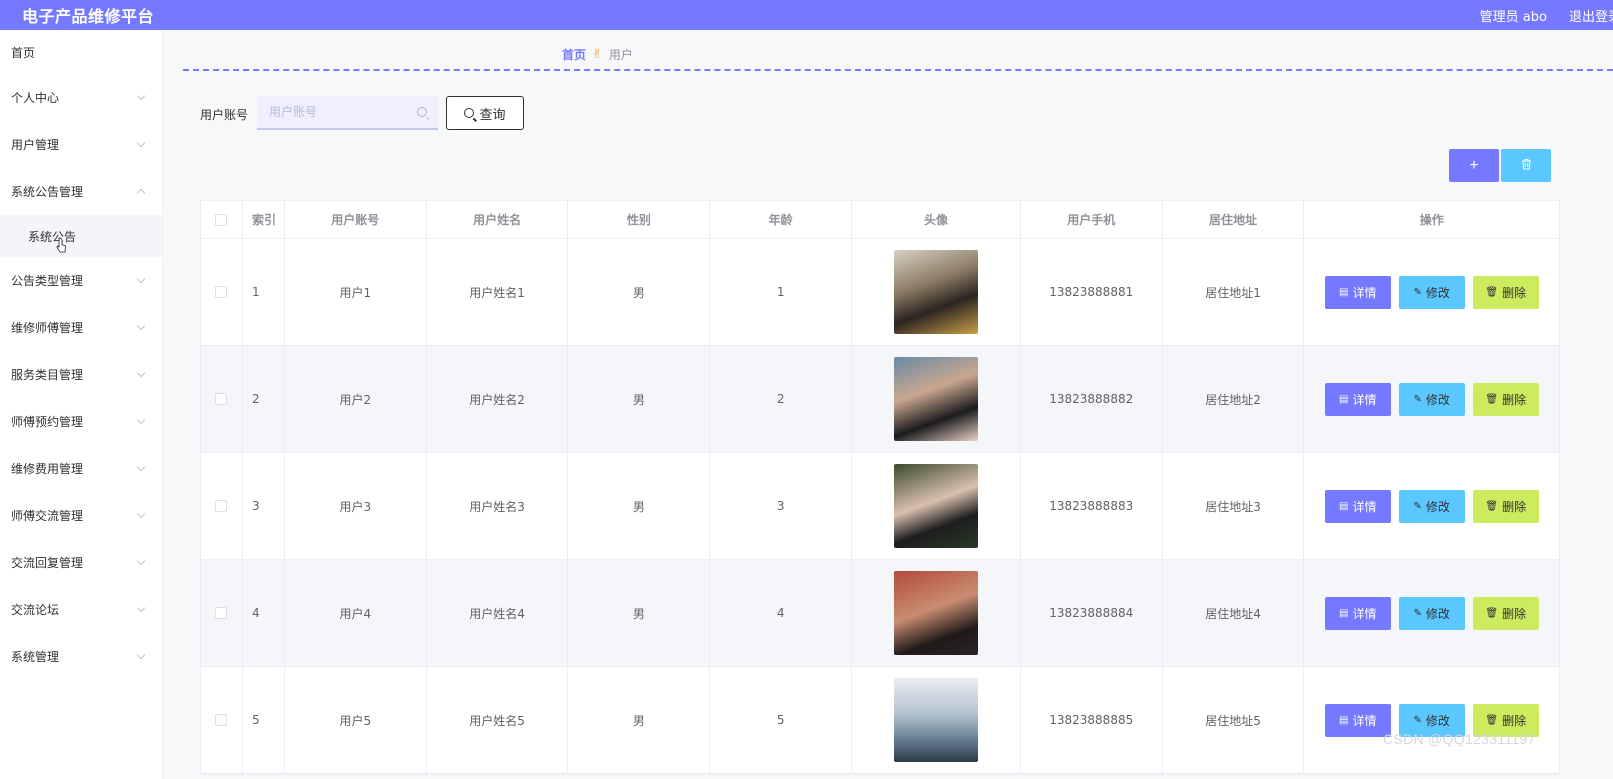 Image resolution: width=1613 pixels, height=779 pixels. What do you see at coordinates (574, 54) in the screenshot?
I see `breadcrumb-home: 首页` at bounding box center [574, 54].